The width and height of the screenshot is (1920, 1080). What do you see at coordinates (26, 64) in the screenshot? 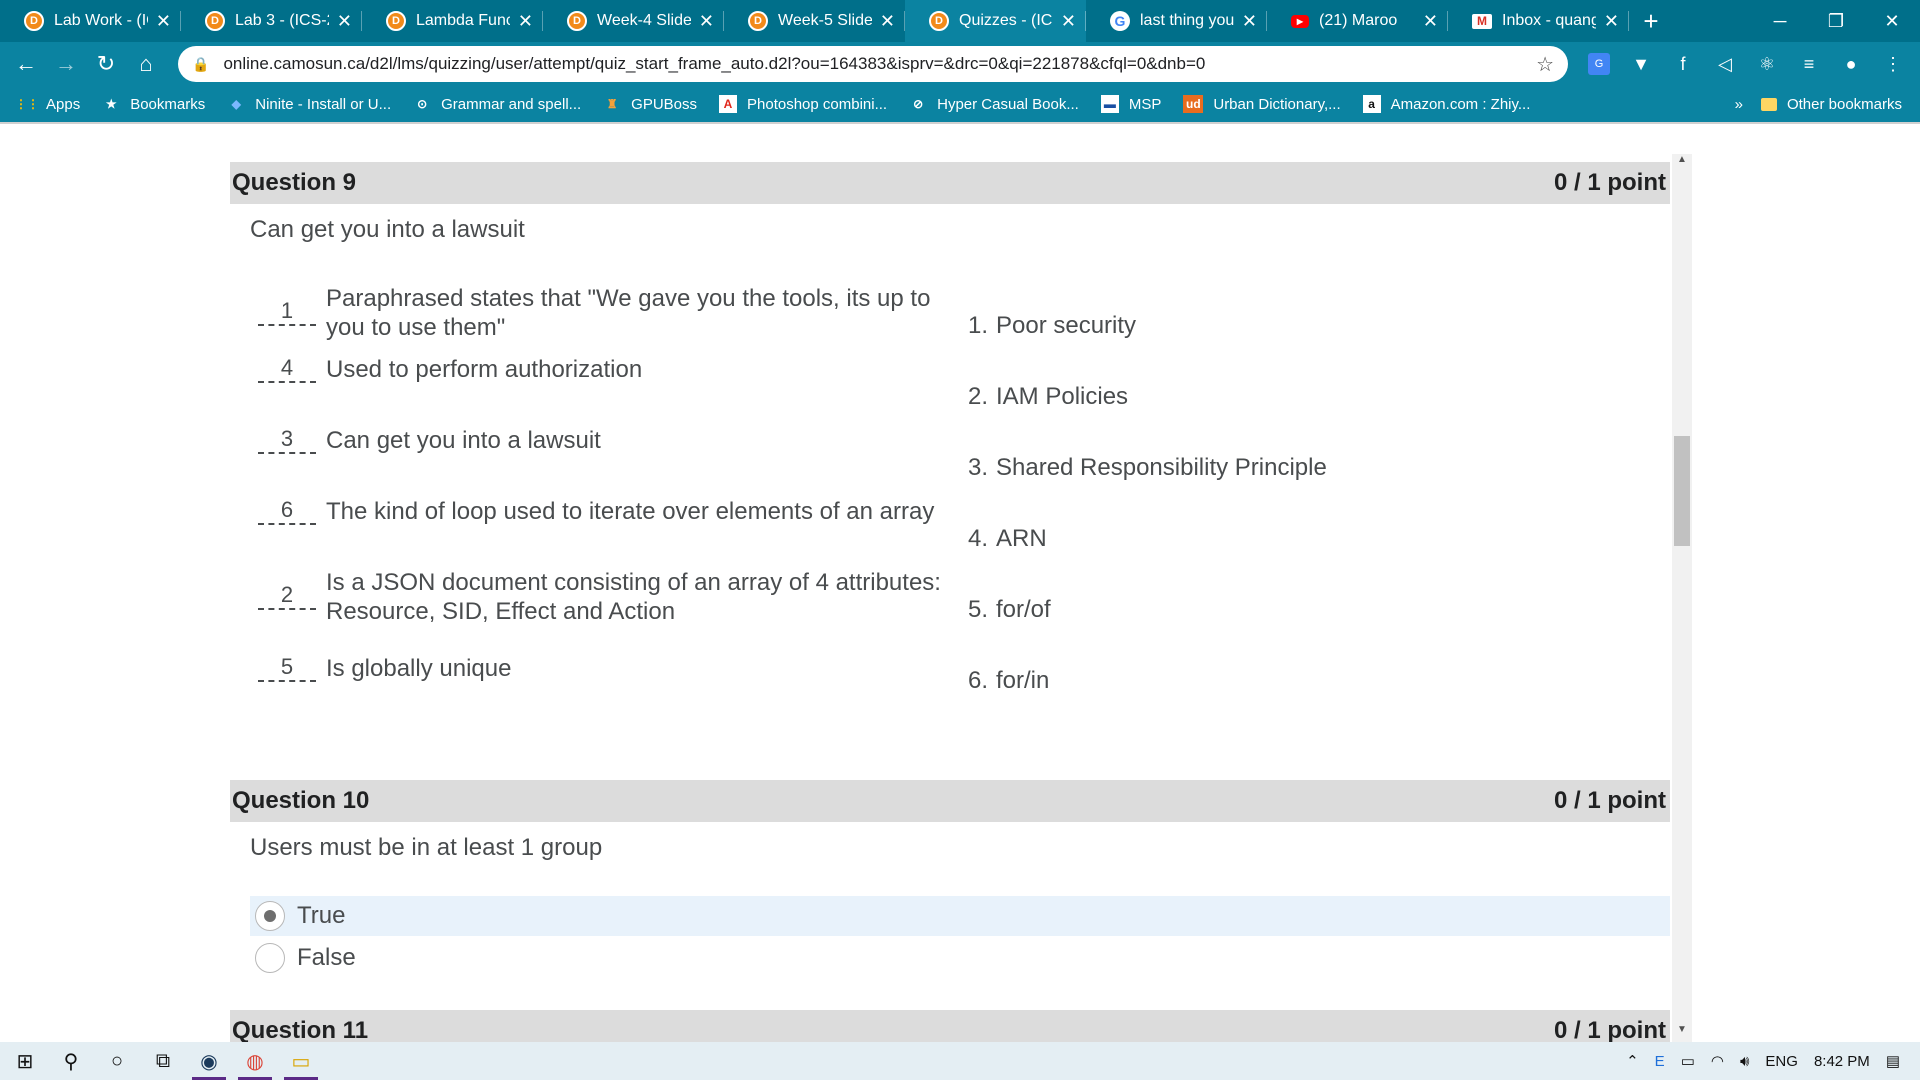
I see `back-icon: ←` at bounding box center [26, 64].